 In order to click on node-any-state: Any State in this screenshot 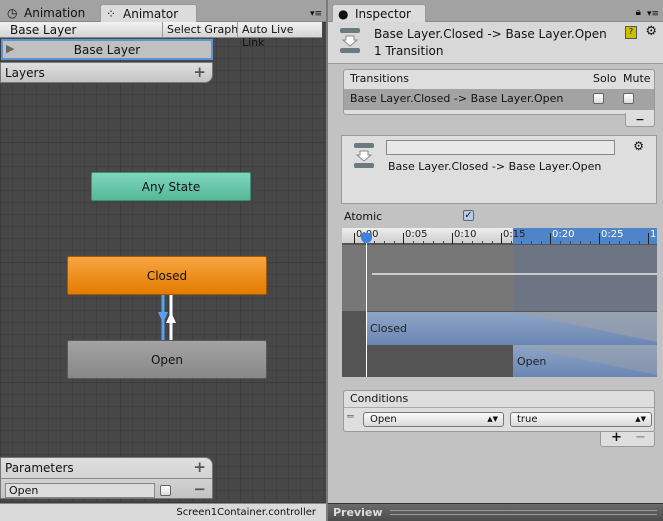, I will do `click(171, 186)`.